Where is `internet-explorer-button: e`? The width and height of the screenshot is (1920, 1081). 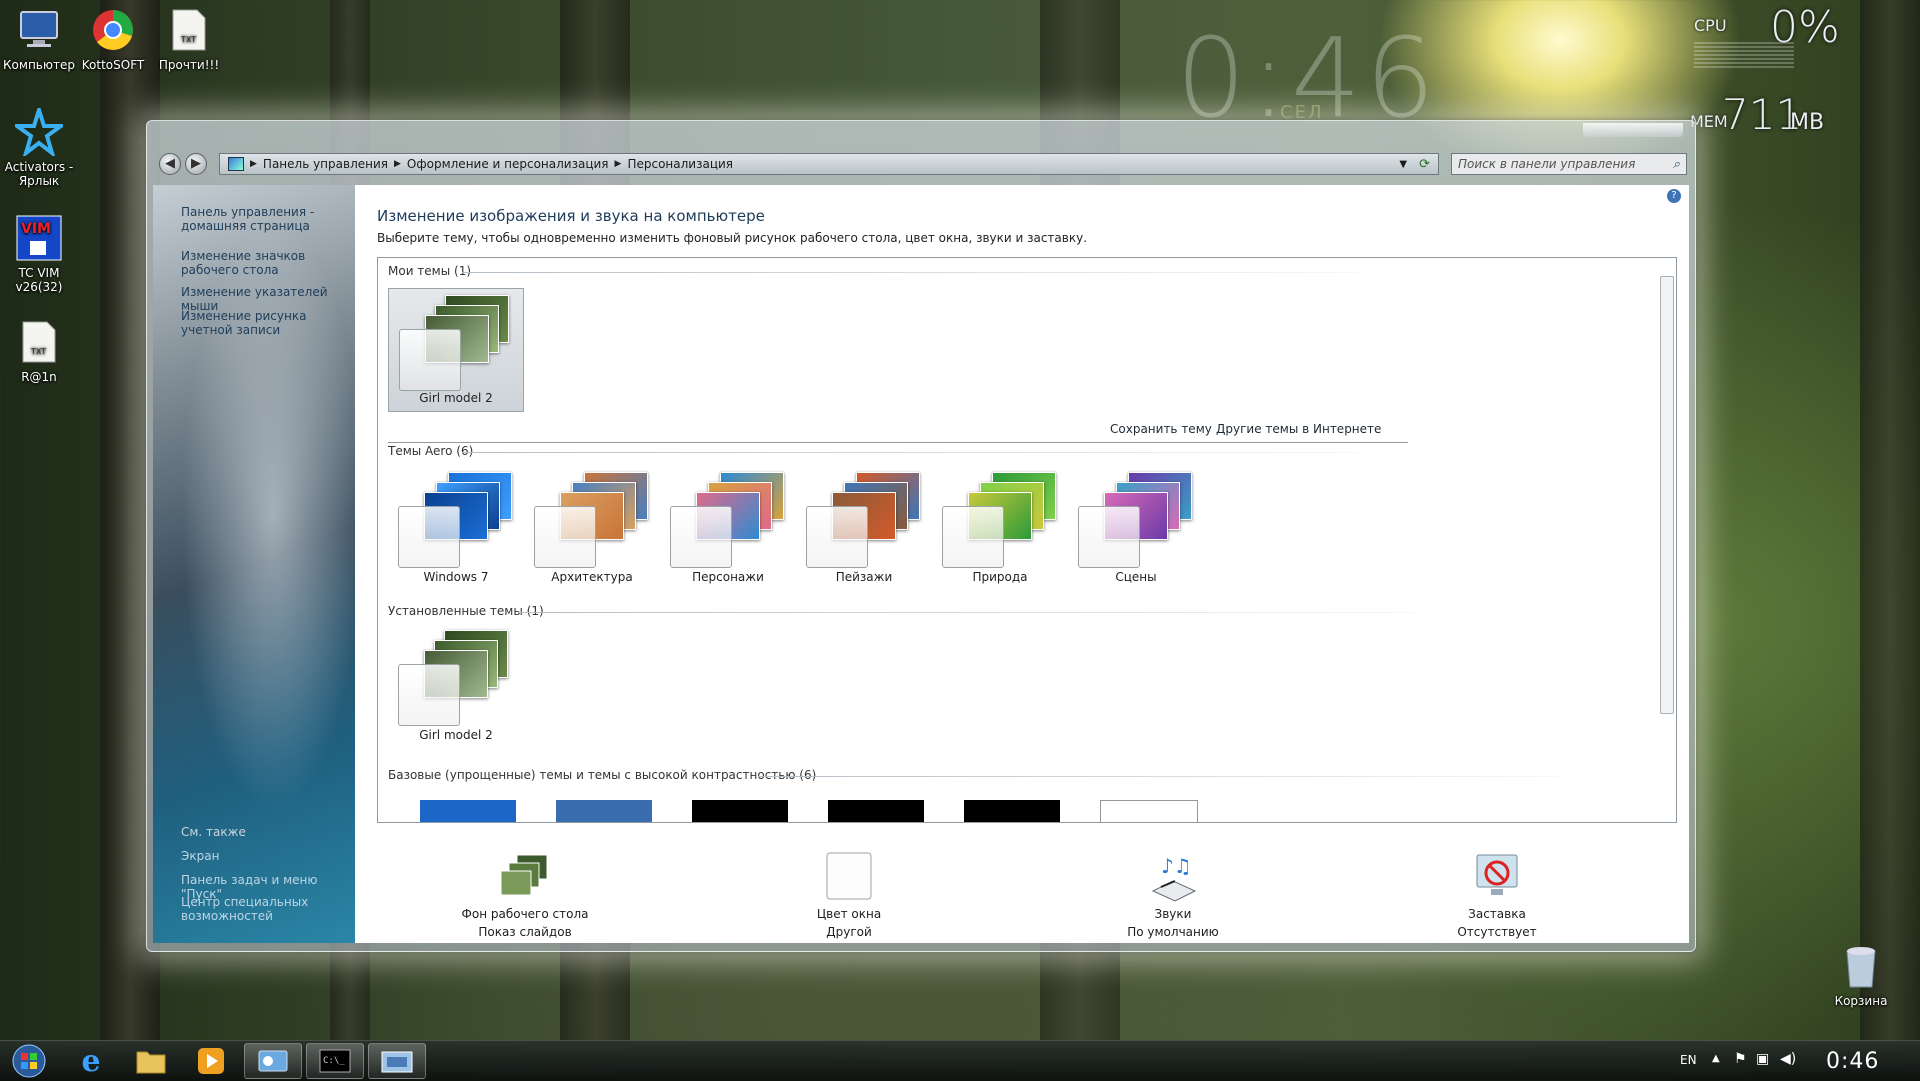 internet-explorer-button: e is located at coordinates (91, 1061).